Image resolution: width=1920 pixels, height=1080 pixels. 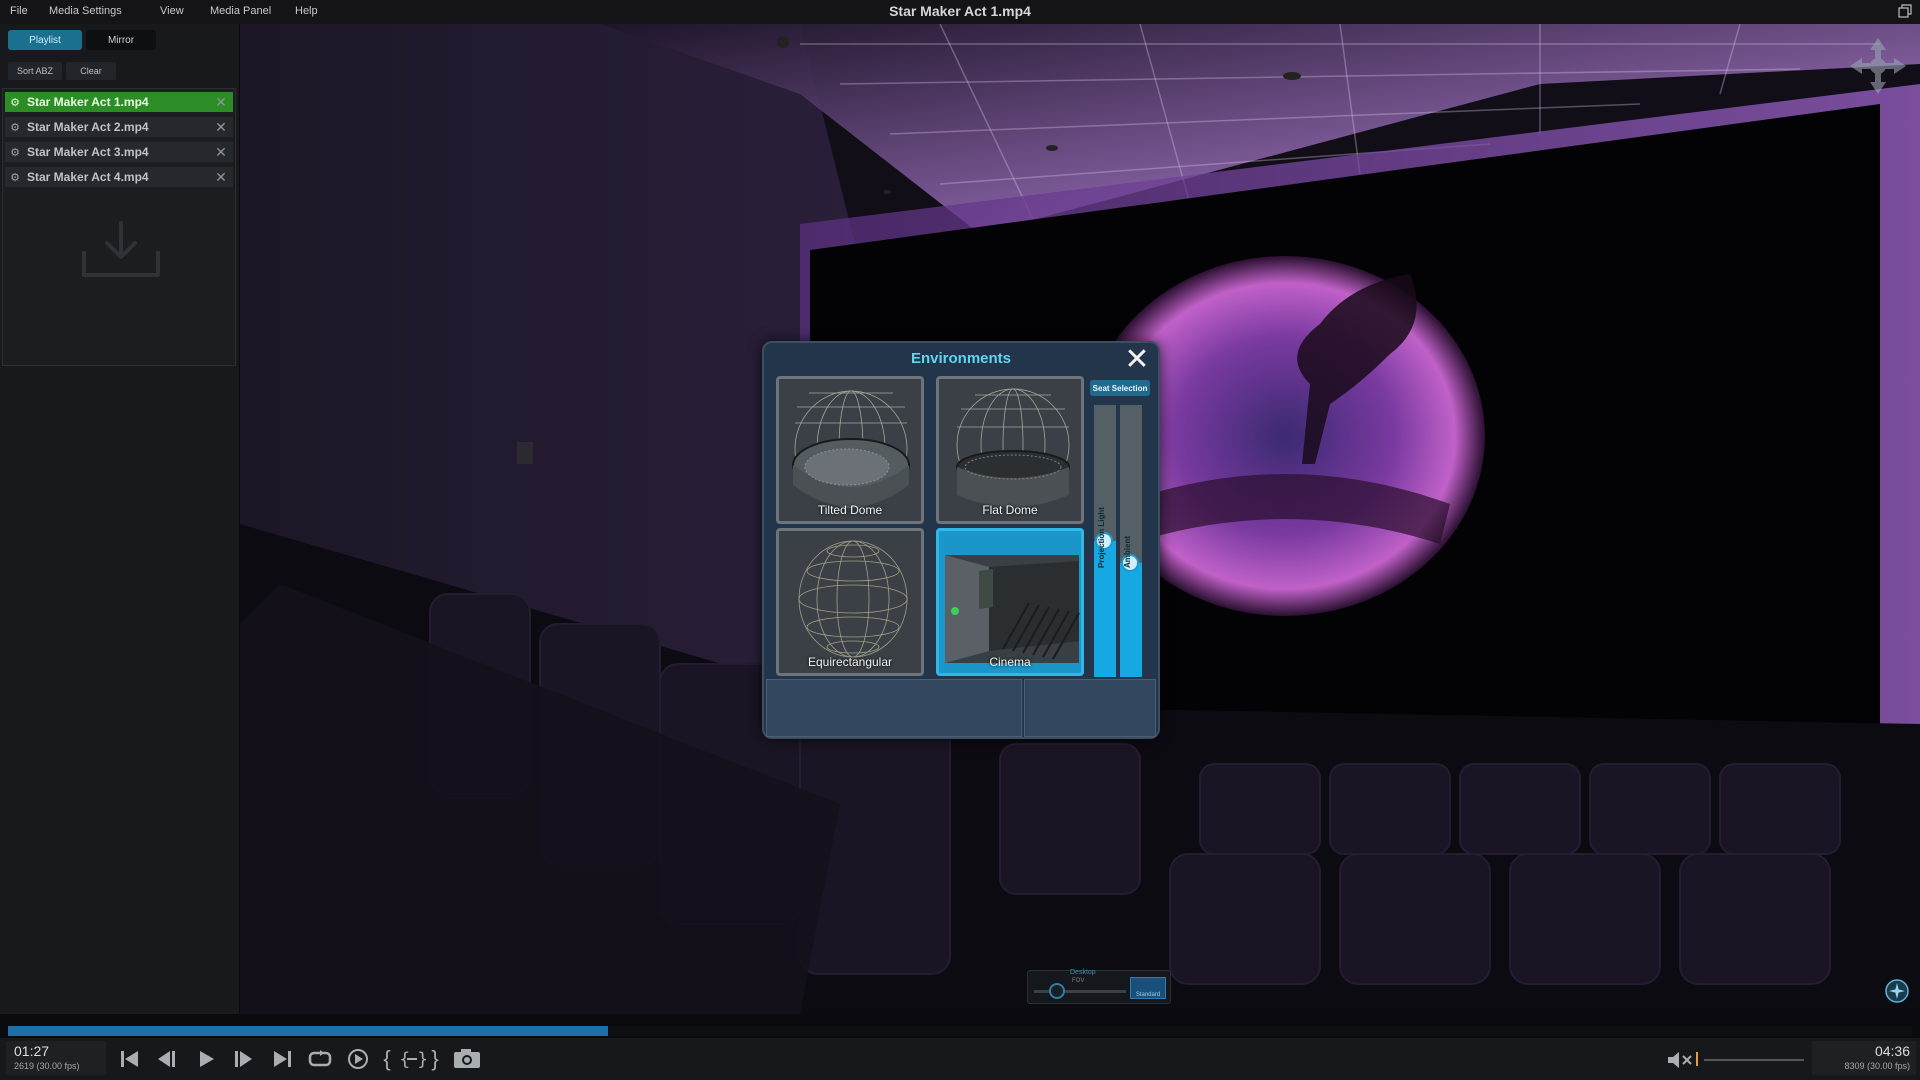 I want to click on tab-mirror: Mirror, so click(x=121, y=40).